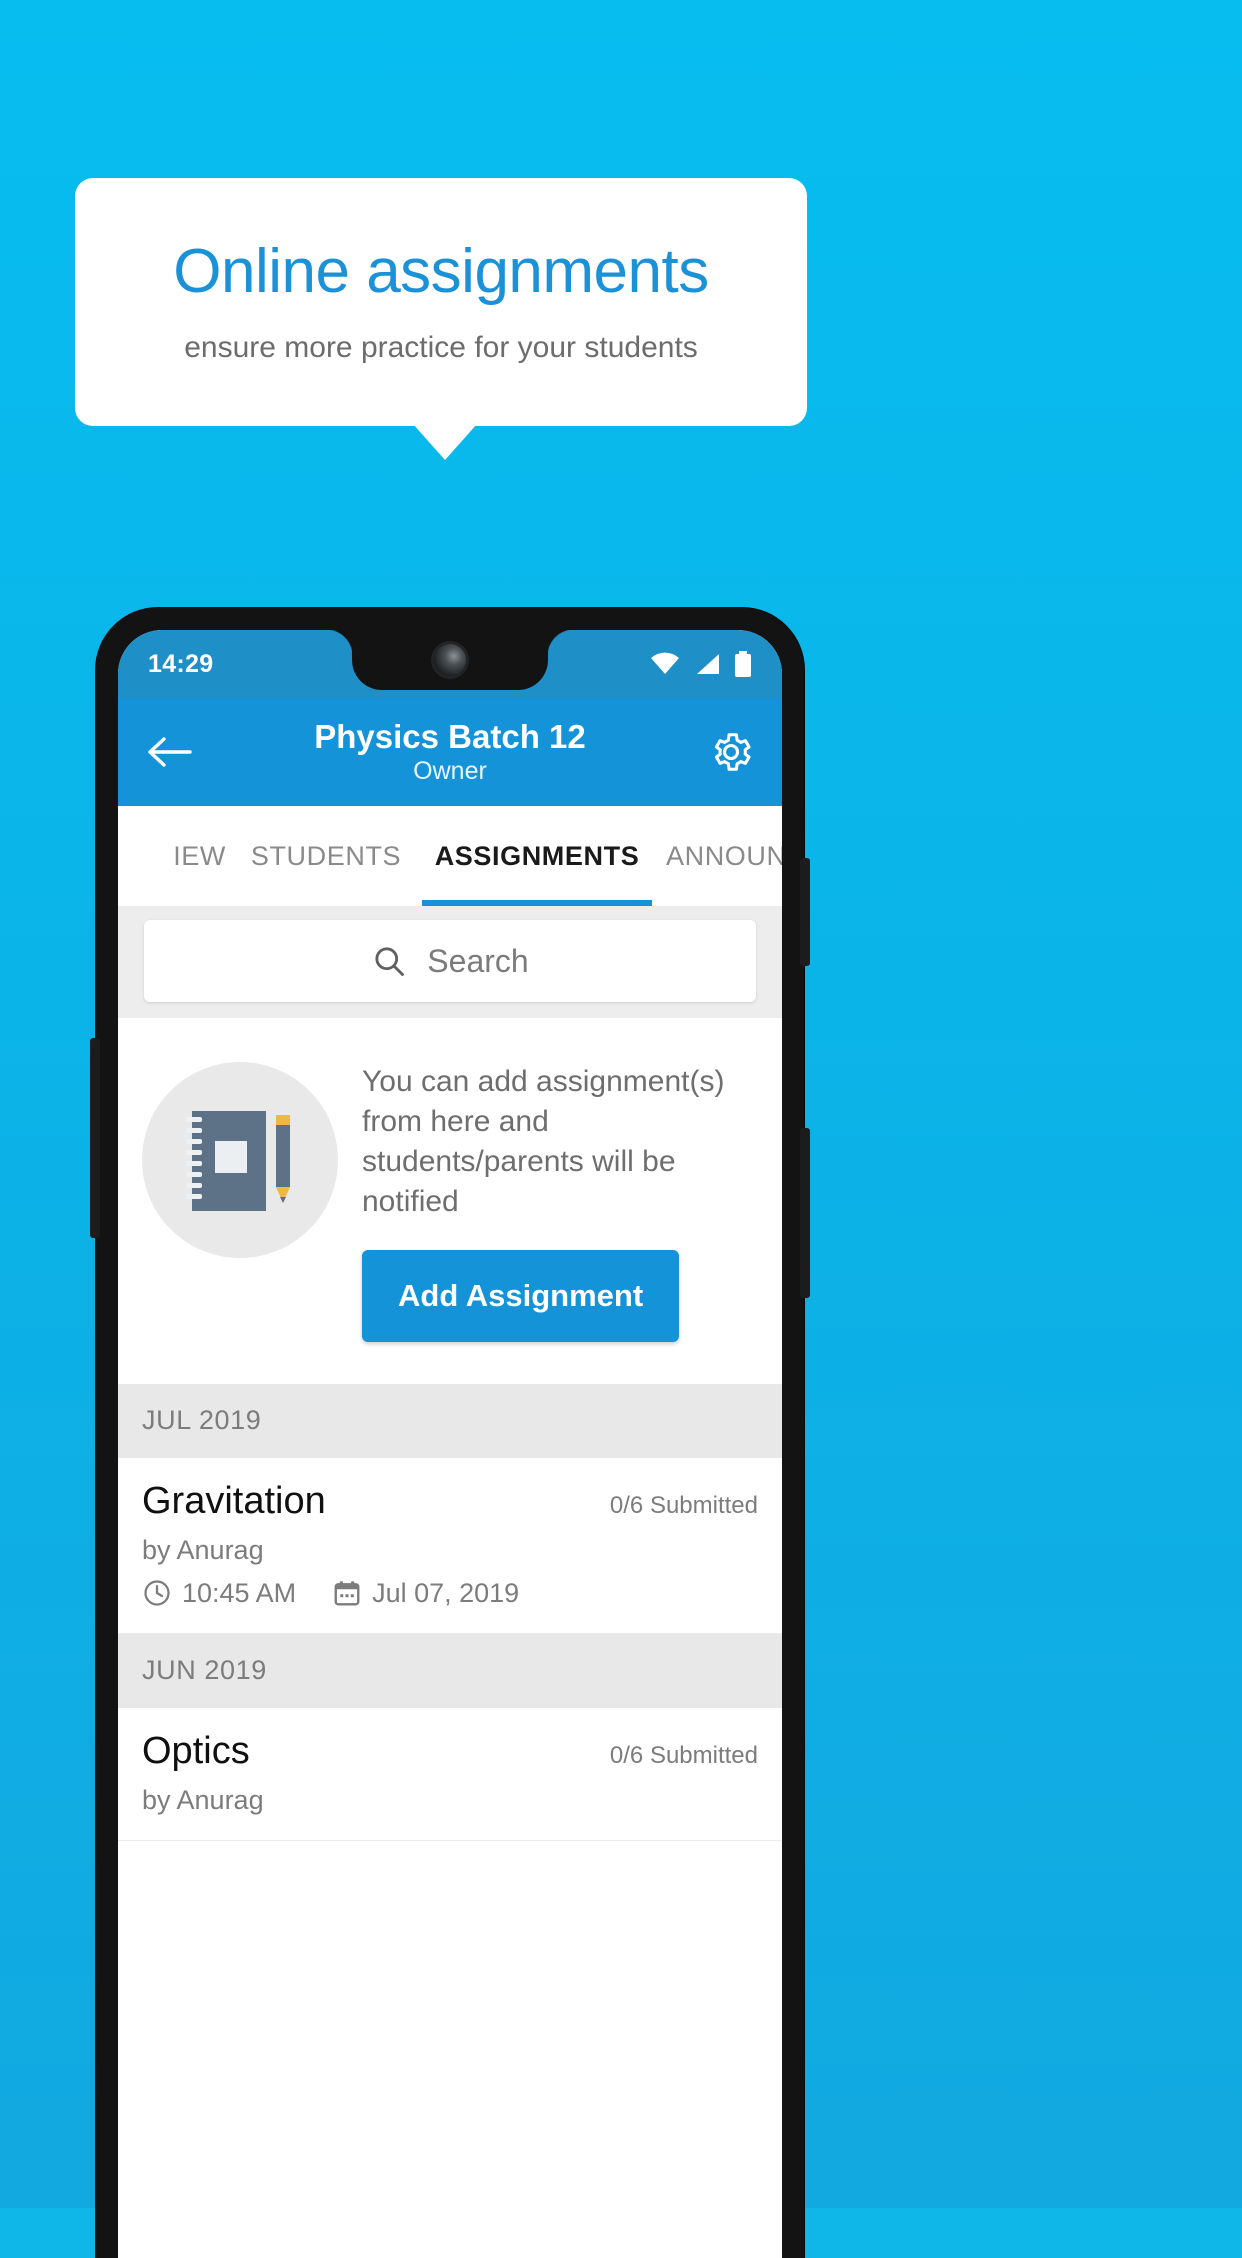  Describe the element at coordinates (743, 664) in the screenshot. I see `battery-icon` at that location.